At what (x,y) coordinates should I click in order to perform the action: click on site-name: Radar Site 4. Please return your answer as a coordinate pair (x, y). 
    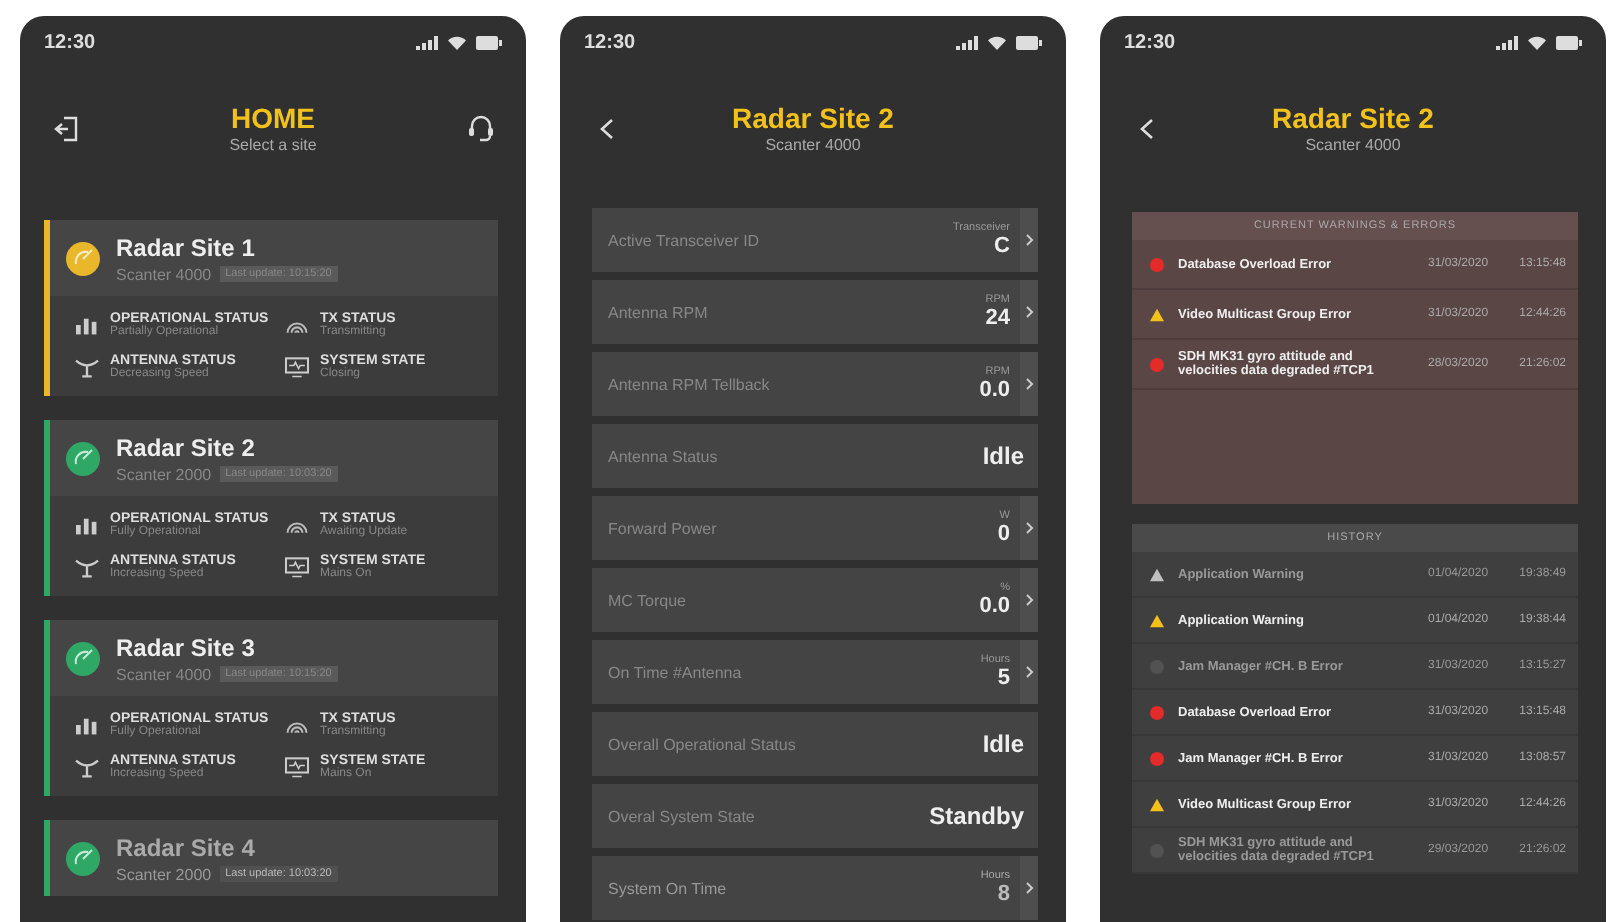
    Looking at the image, I should click on (186, 847).